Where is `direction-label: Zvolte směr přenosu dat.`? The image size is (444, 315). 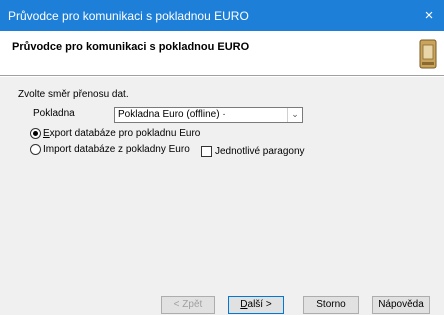 direction-label: Zvolte směr přenosu dat. is located at coordinates (73, 94).